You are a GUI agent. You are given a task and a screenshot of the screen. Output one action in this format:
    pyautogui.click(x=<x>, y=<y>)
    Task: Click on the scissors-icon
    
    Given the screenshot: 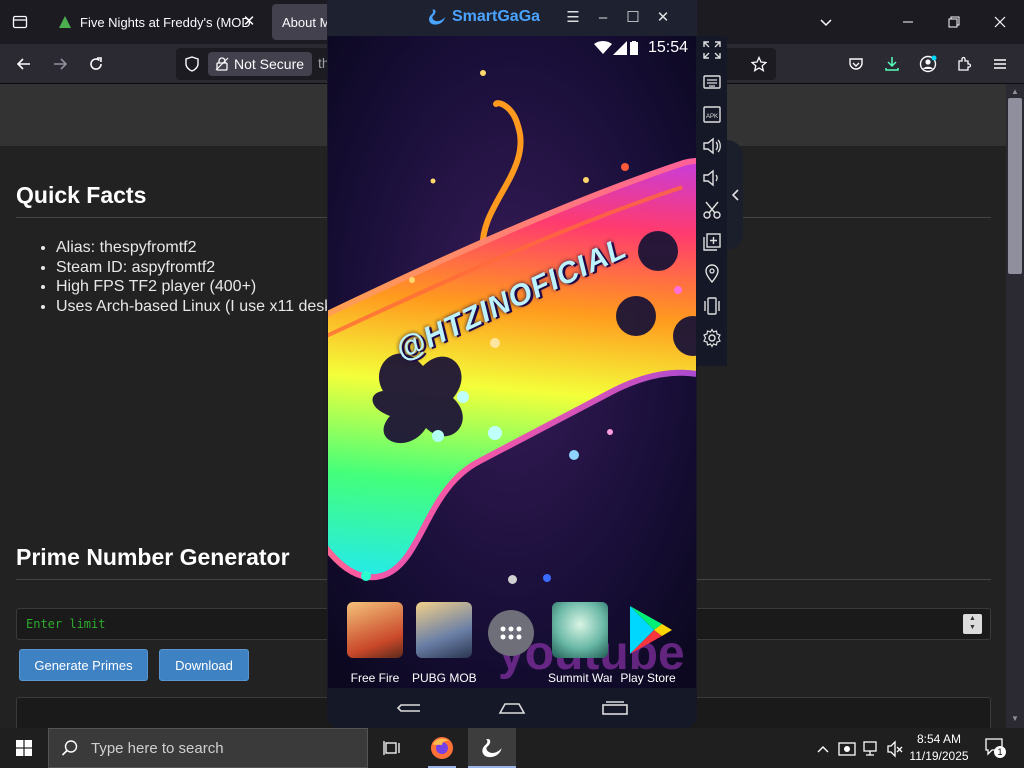 What is the action you would take?
    pyautogui.click(x=712, y=210)
    